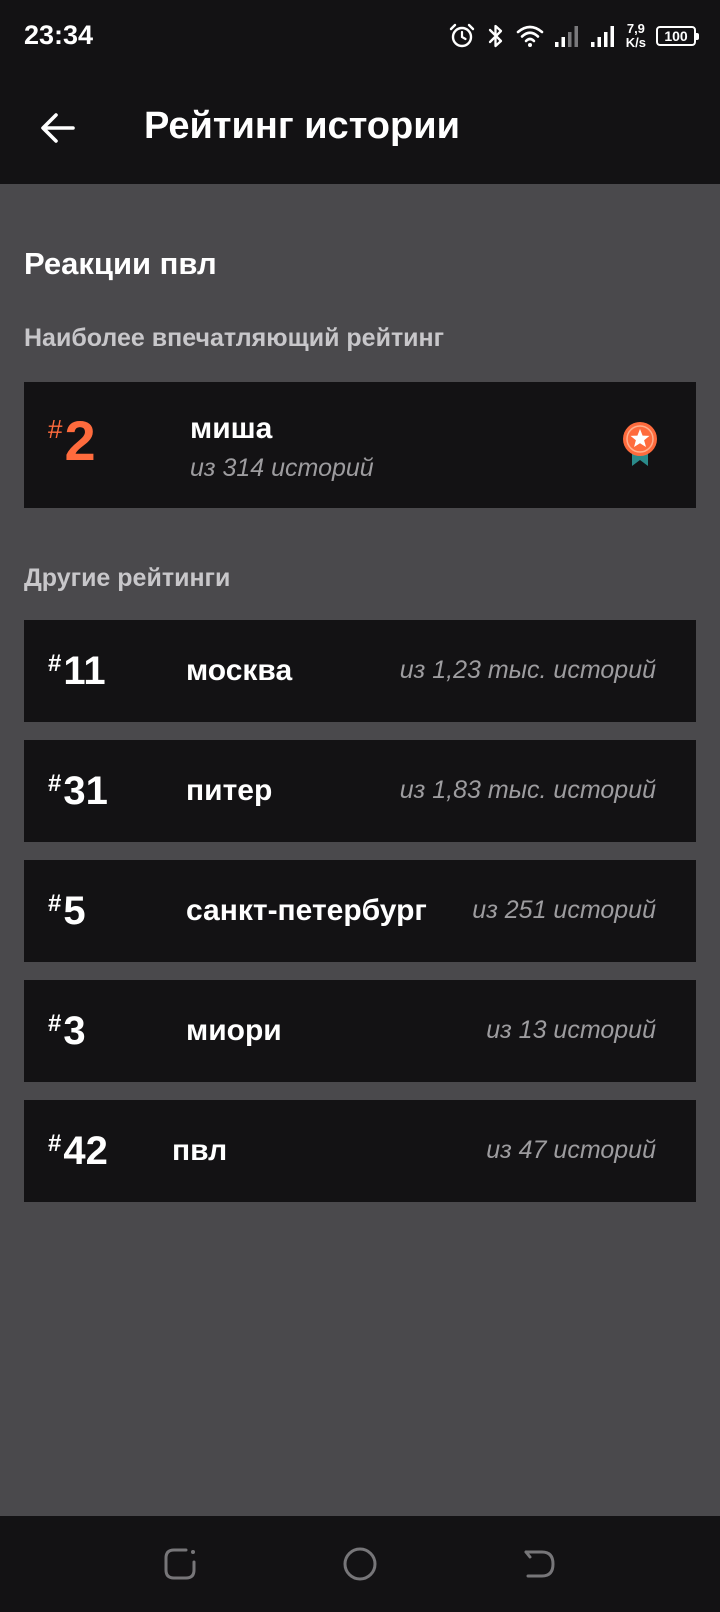 This screenshot has width=720, height=1612. What do you see at coordinates (59, 35) in the screenshot?
I see `status-time: 23:34` at bounding box center [59, 35].